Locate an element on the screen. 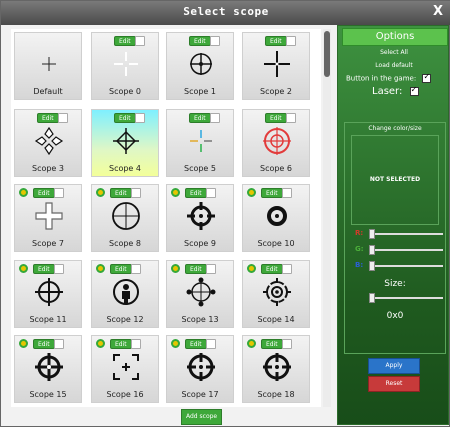 The image size is (450, 427). select-all-link: Select All is located at coordinates (394, 52).